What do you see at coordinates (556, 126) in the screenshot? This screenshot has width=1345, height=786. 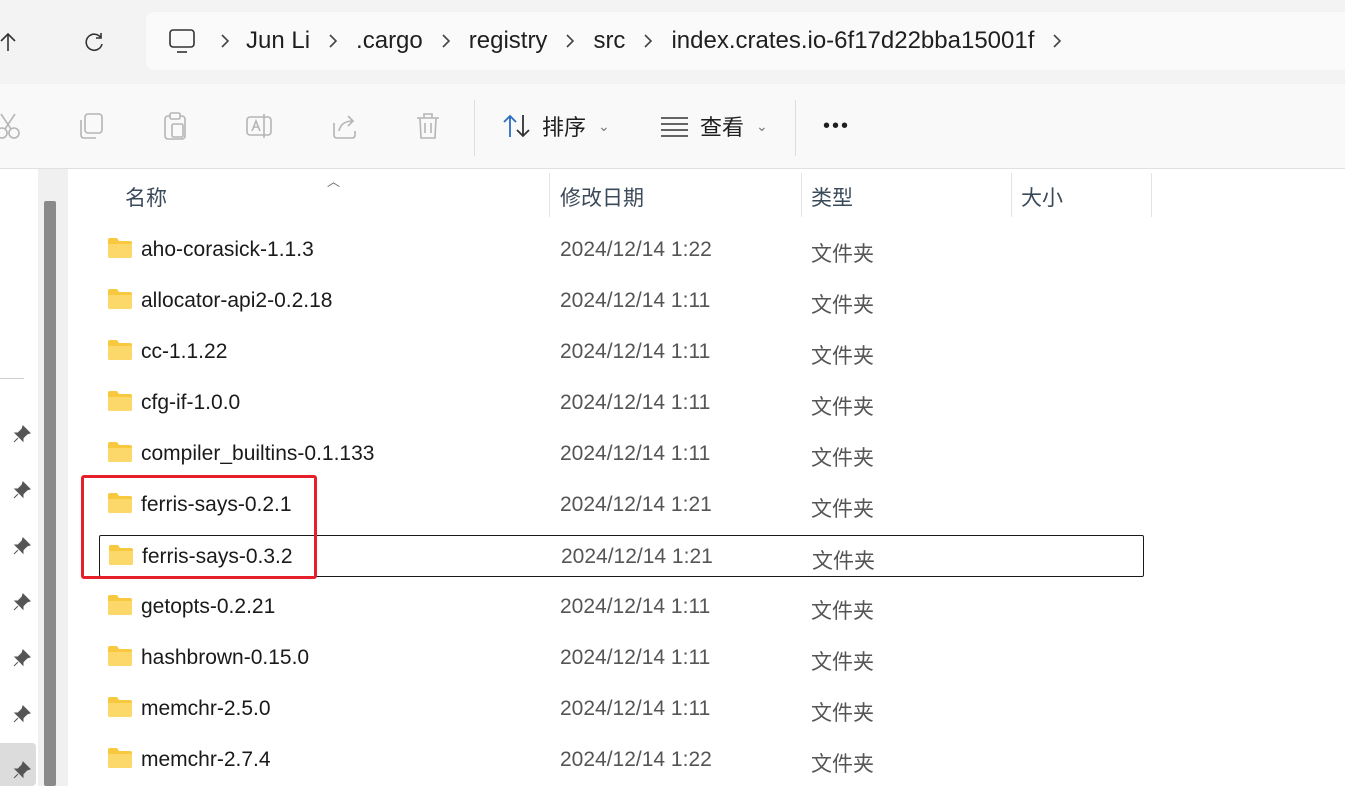 I see `sort-button: 排序 ⌄` at bounding box center [556, 126].